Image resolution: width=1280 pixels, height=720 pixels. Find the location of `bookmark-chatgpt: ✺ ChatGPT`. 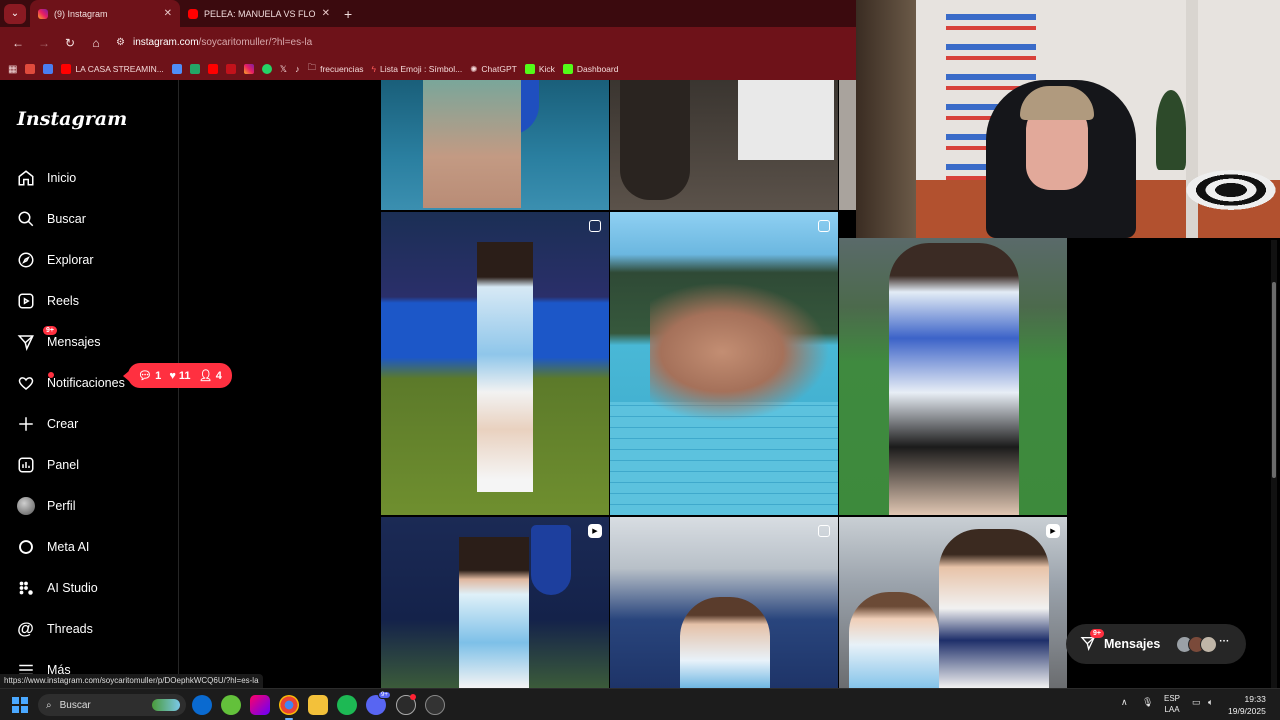

bookmark-chatgpt: ✺ ChatGPT is located at coordinates (493, 69).